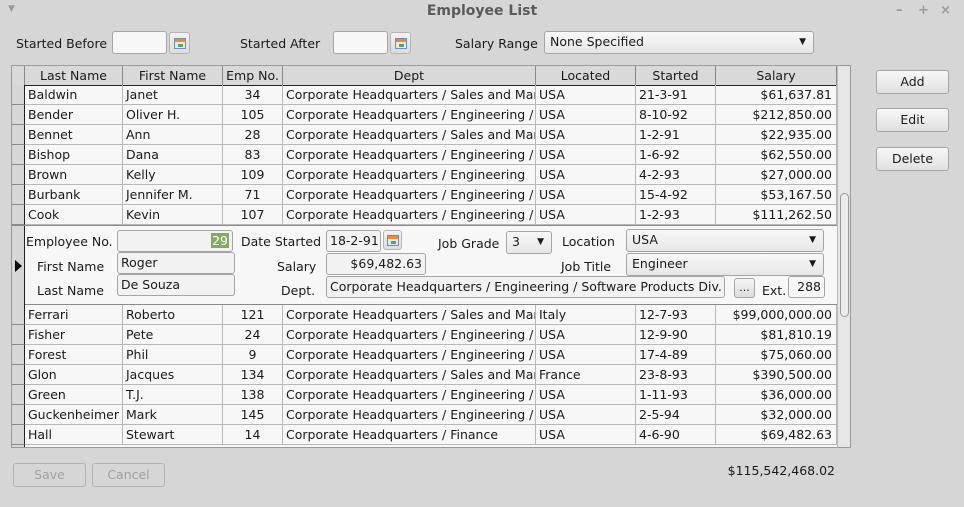 The width and height of the screenshot is (964, 507). What do you see at coordinates (253, 135) in the screenshot?
I see `cell-emp-no: 28` at bounding box center [253, 135].